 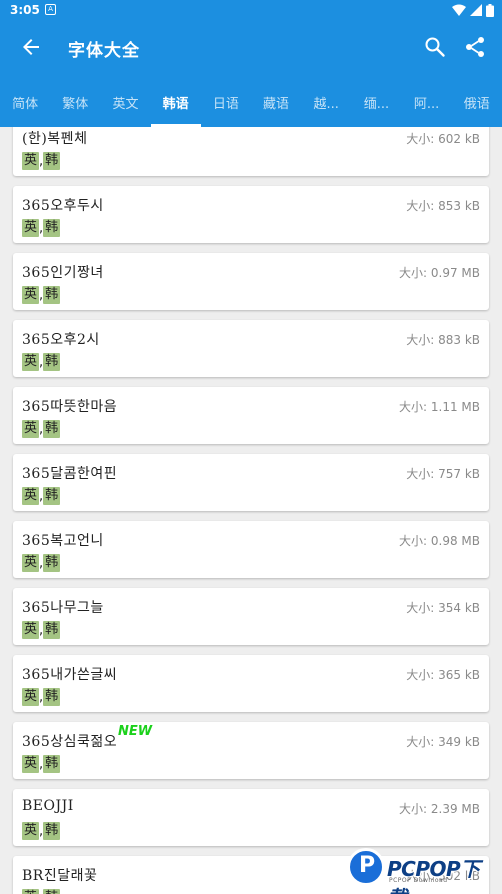 What do you see at coordinates (75, 100) in the screenshot?
I see `tab-1: 繁体` at bounding box center [75, 100].